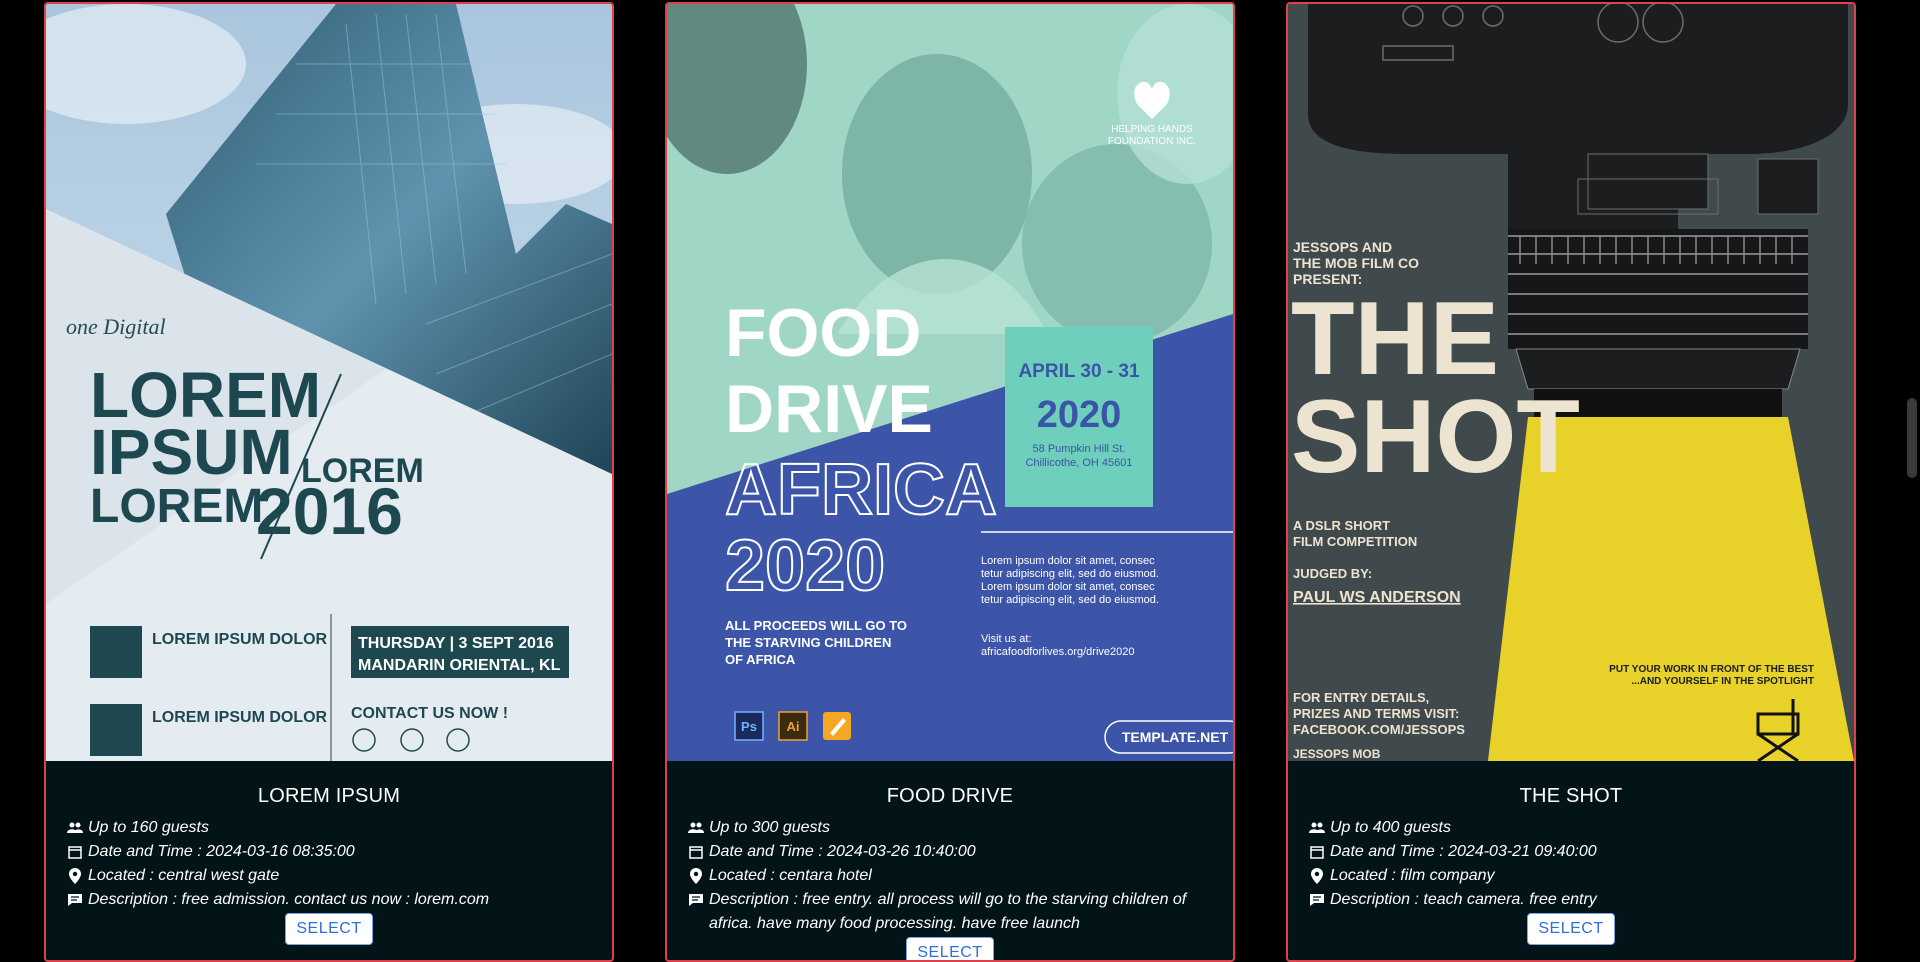  Describe the element at coordinates (1356, 263) in the screenshot. I see `poster-presenters-2: THE MOB FILM CO` at that location.